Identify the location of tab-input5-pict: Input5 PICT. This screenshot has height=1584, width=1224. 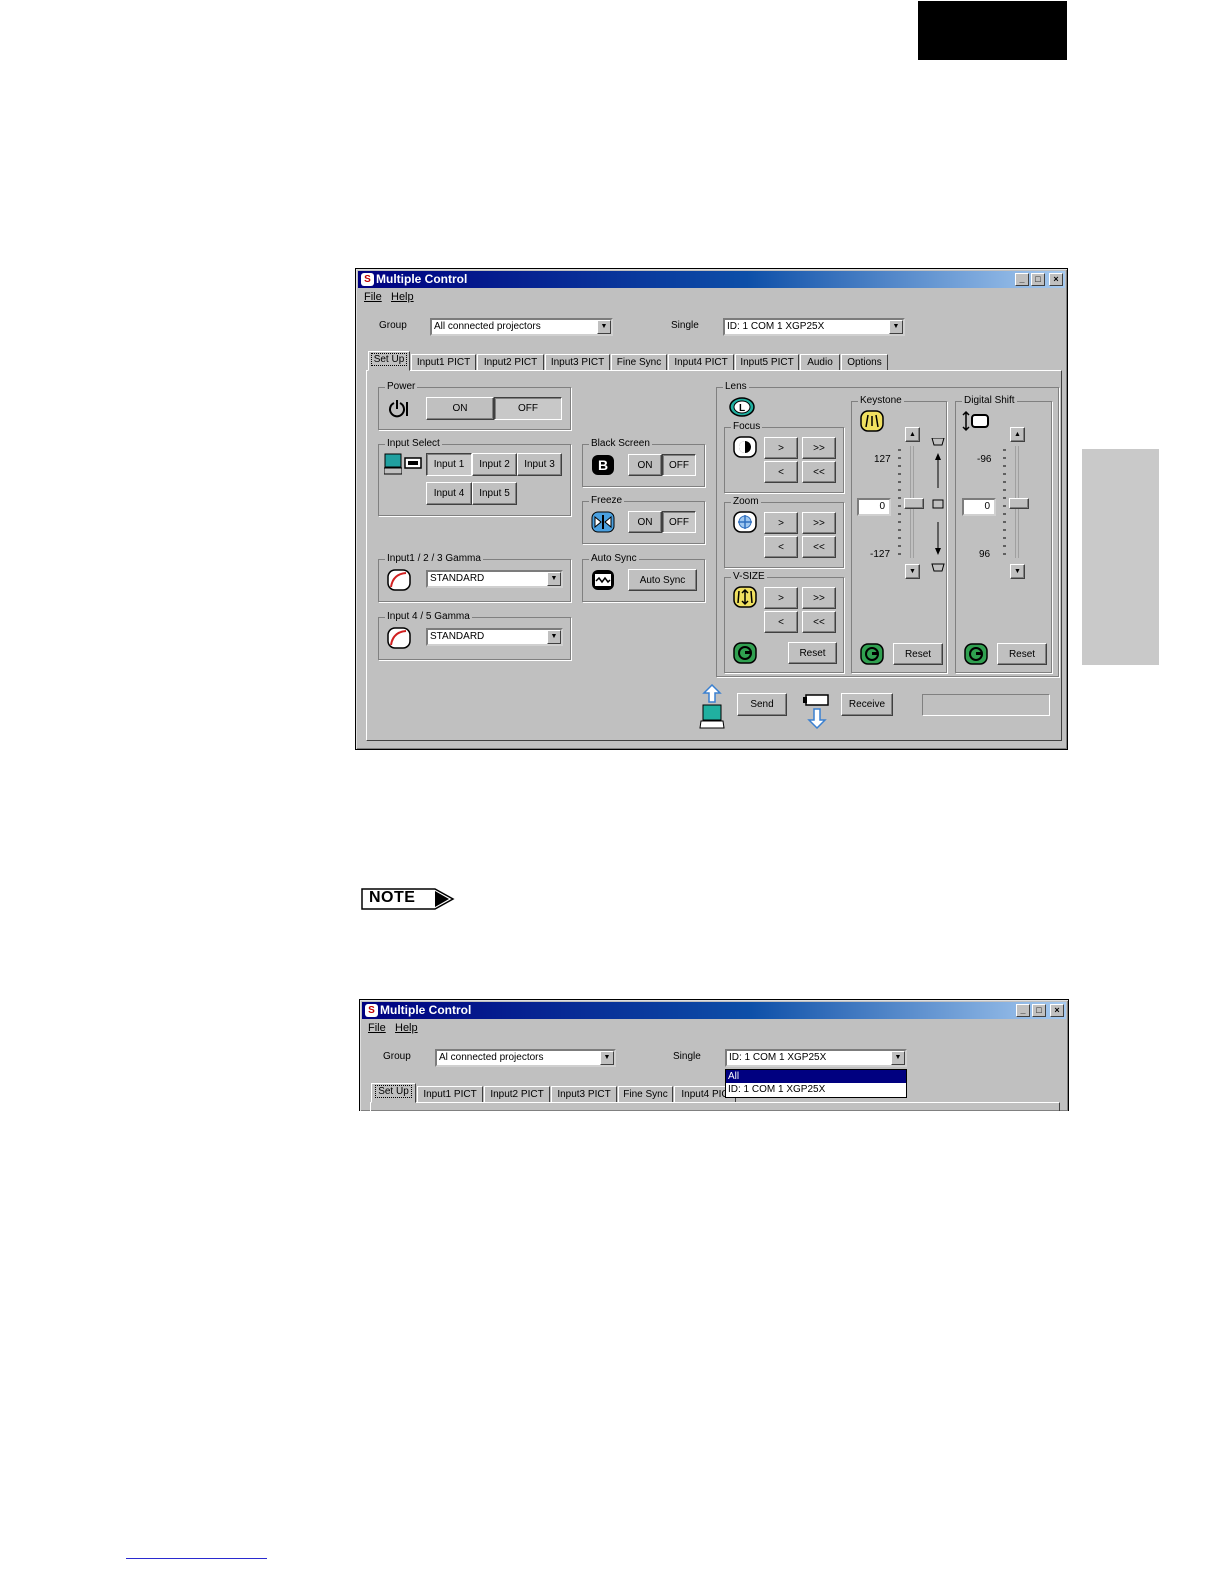
(767, 362).